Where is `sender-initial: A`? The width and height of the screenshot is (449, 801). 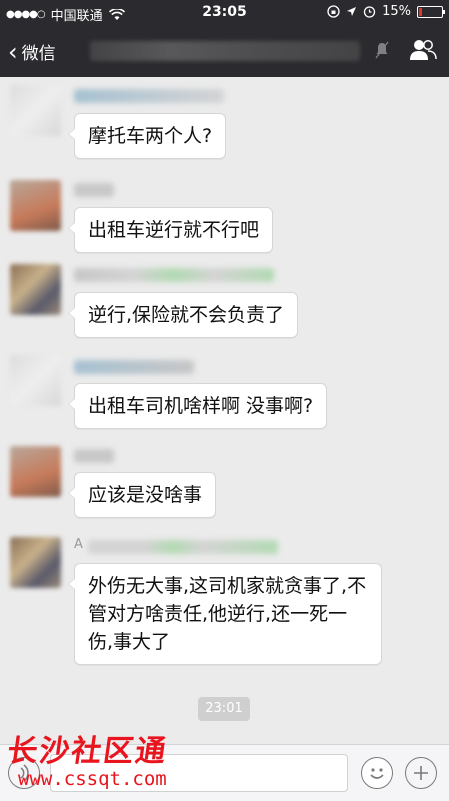 sender-initial: A is located at coordinates (78, 544).